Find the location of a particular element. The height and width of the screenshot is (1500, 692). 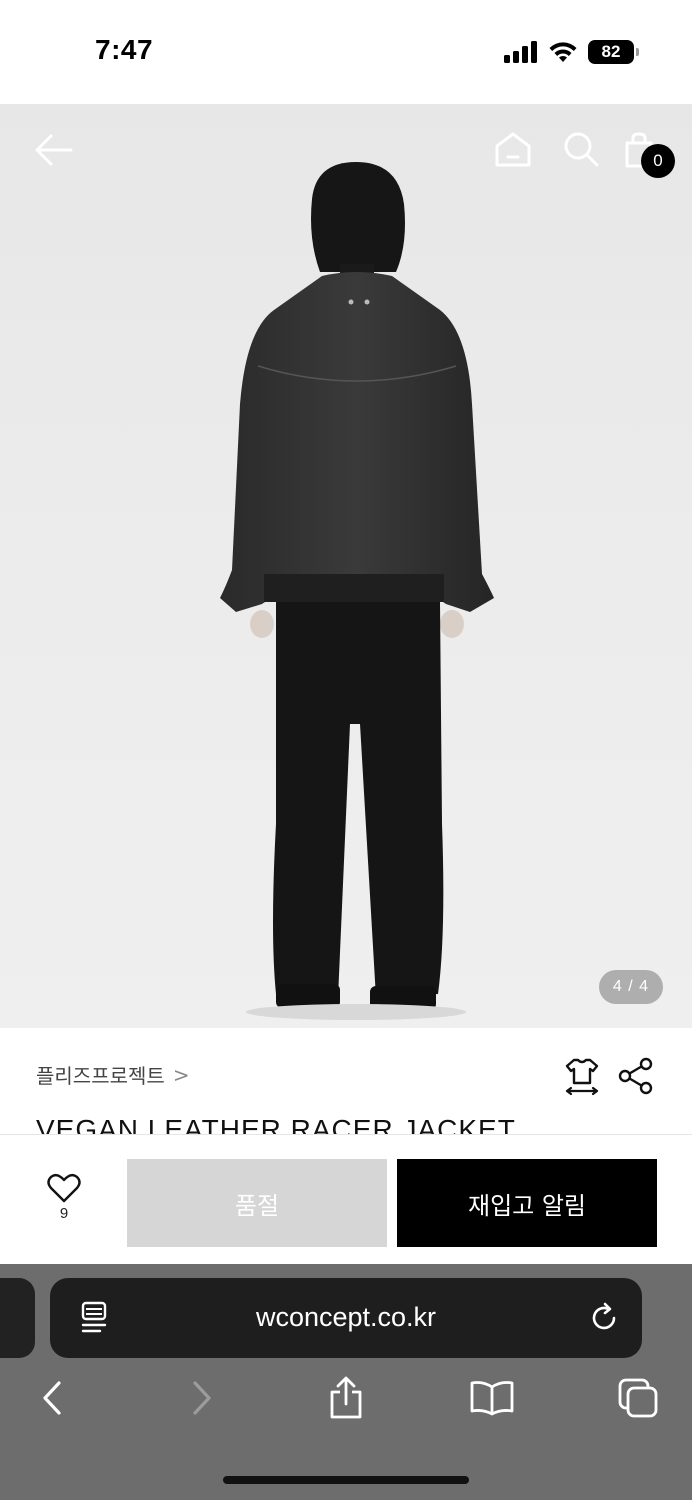

reload-icon is located at coordinates (604, 1316).